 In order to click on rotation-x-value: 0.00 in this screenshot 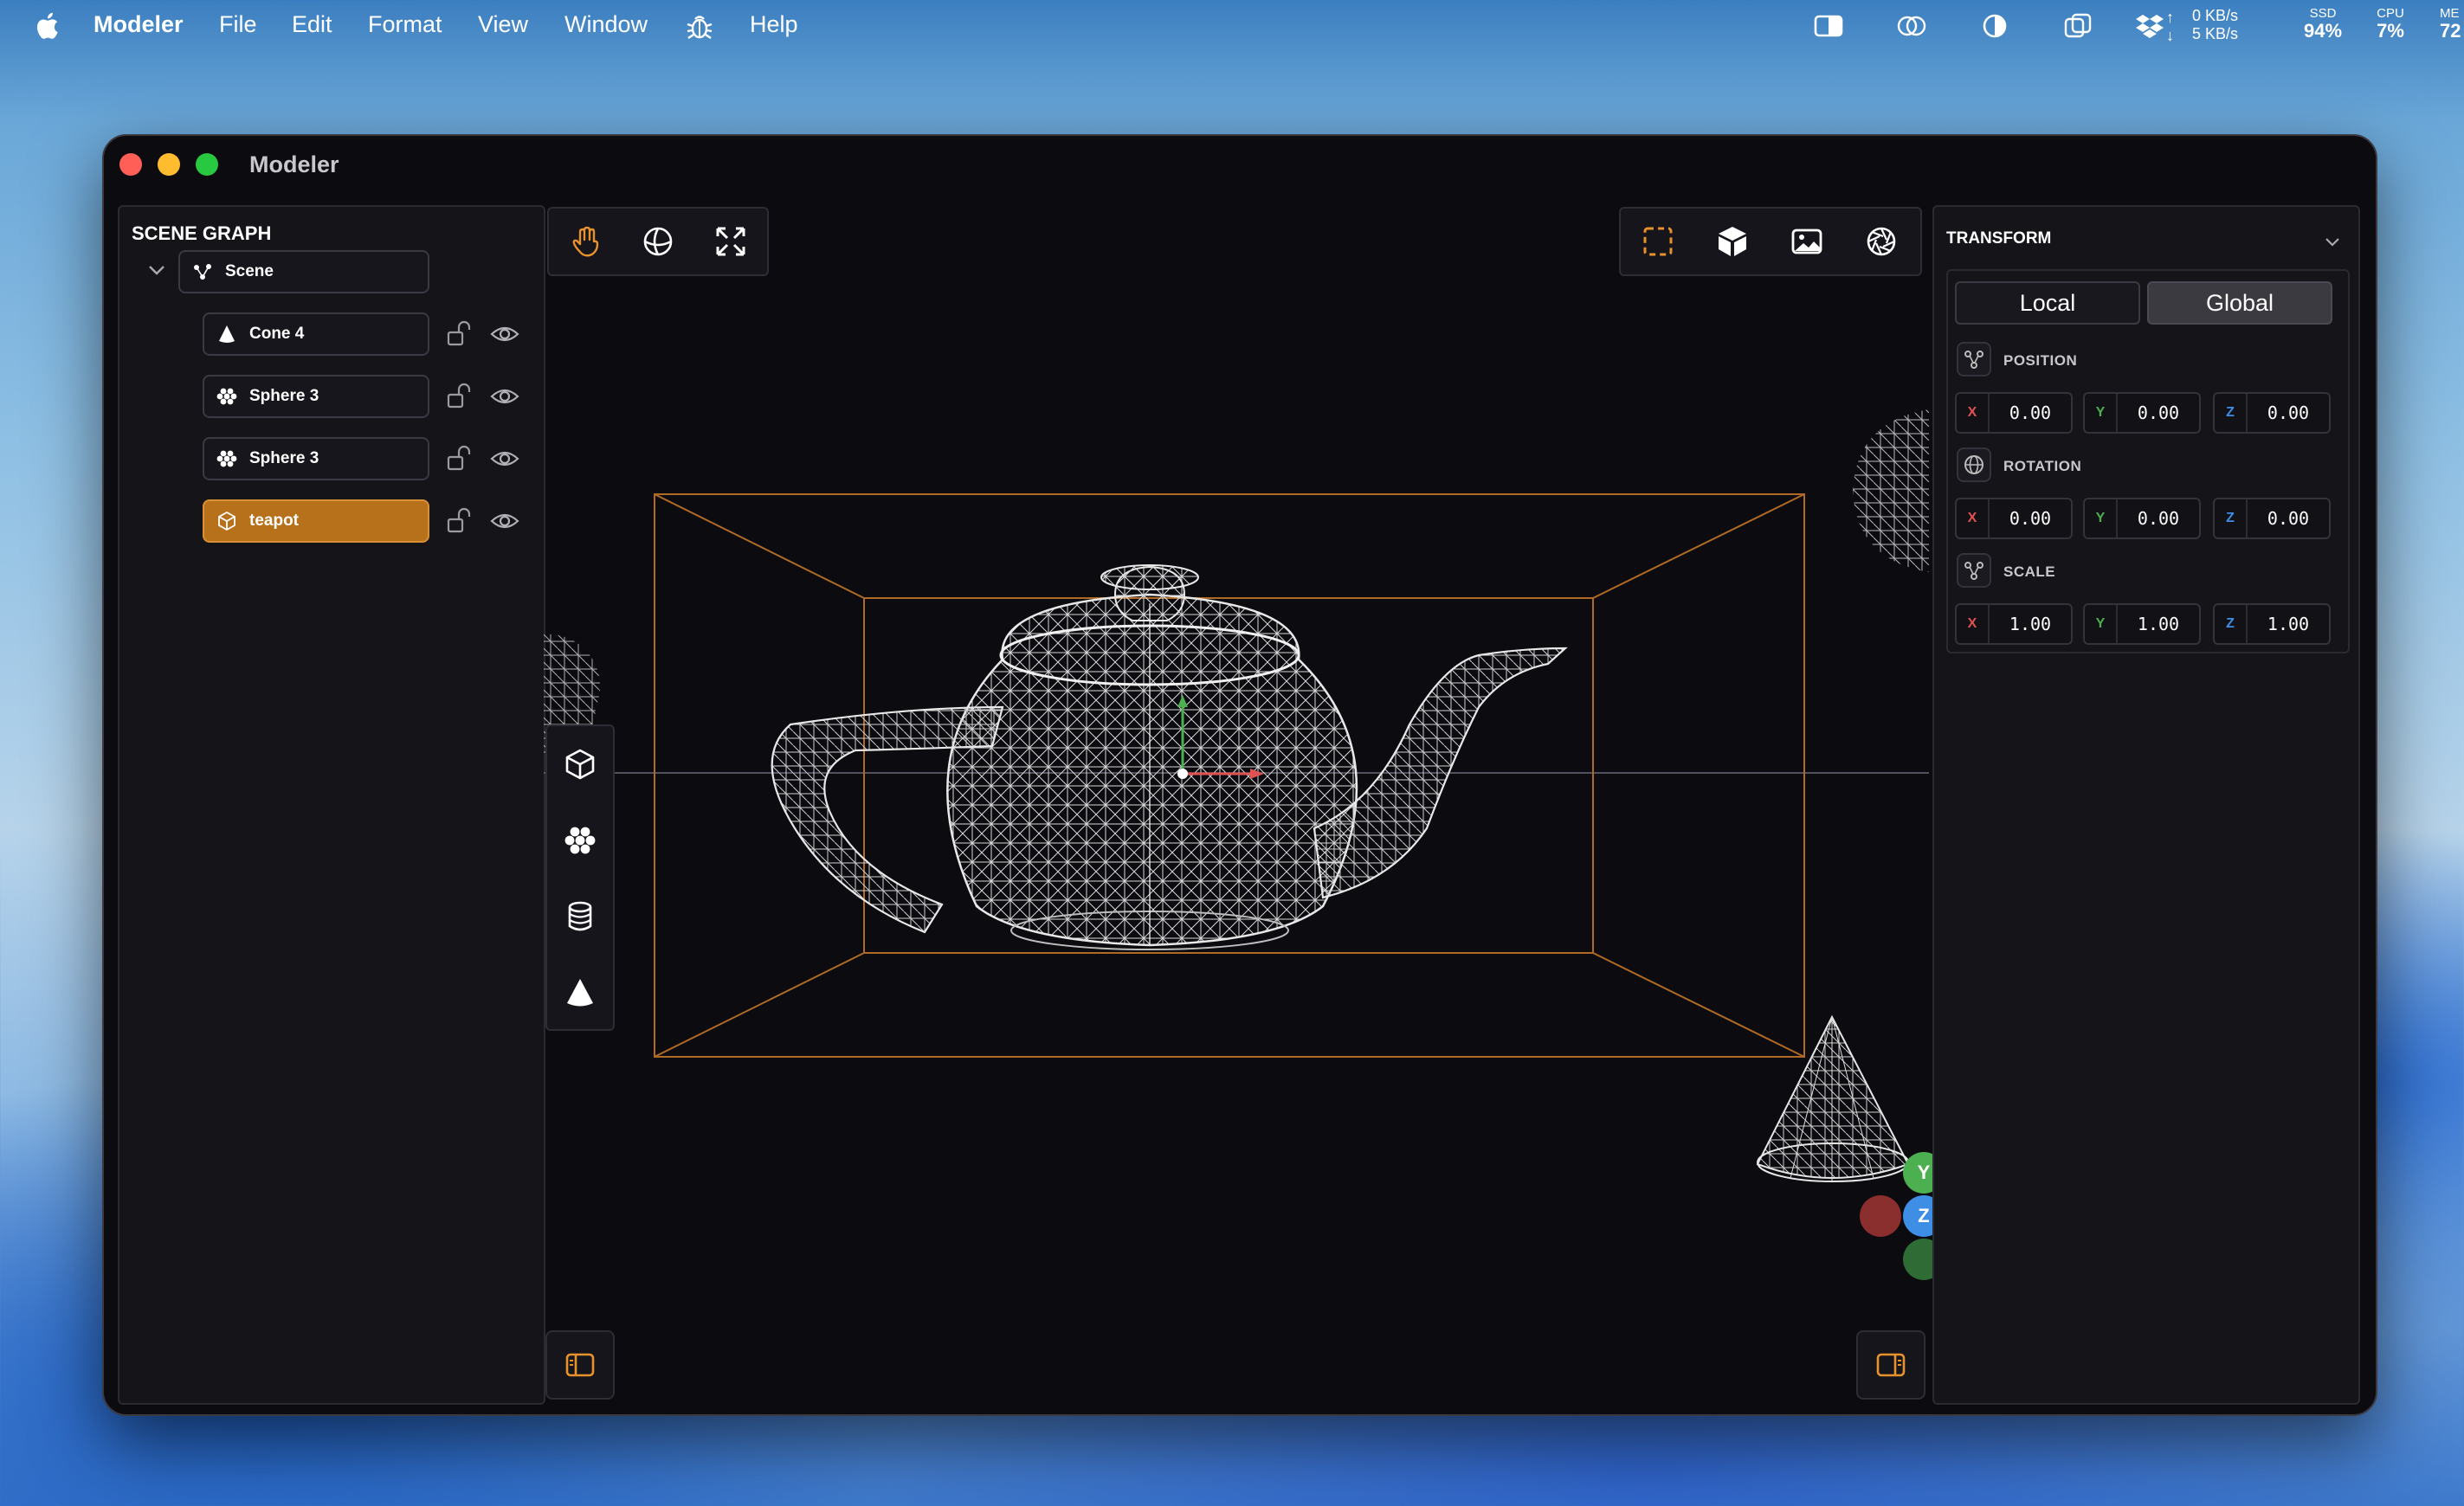, I will do `click(2030, 518)`.